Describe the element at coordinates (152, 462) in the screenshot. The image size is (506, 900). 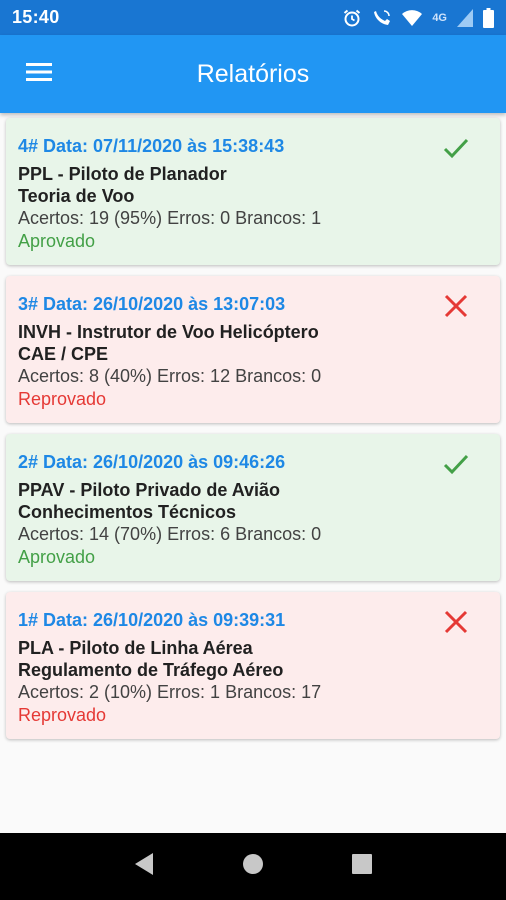
I see `report-date: 2# Data: 26/10/2020 às 09:46:26` at that location.